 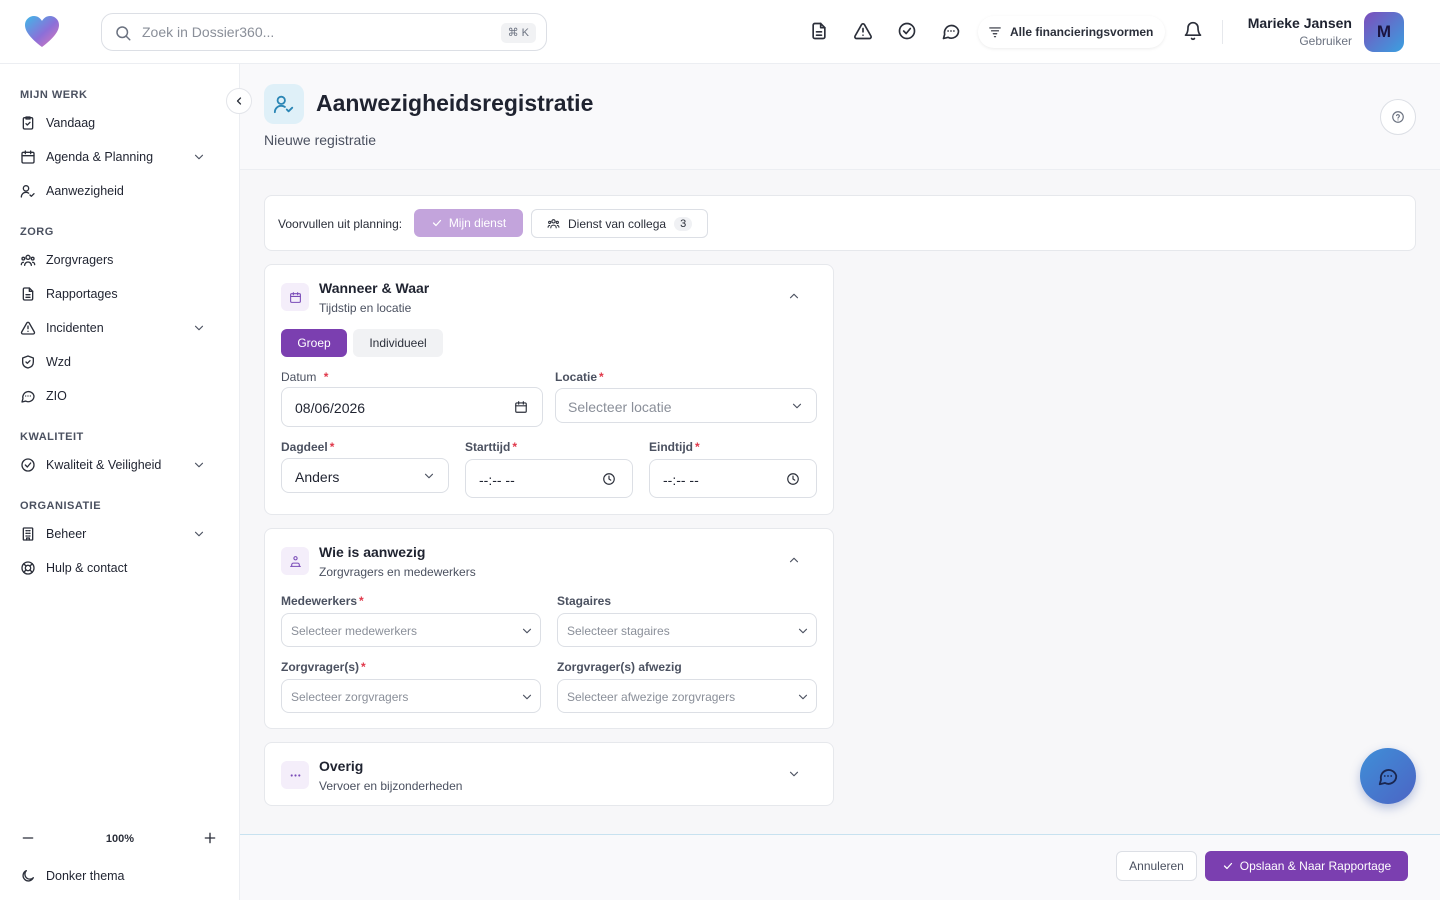 What do you see at coordinates (322, 601) in the screenshot?
I see `medewerkers-label: Medewerkers *` at bounding box center [322, 601].